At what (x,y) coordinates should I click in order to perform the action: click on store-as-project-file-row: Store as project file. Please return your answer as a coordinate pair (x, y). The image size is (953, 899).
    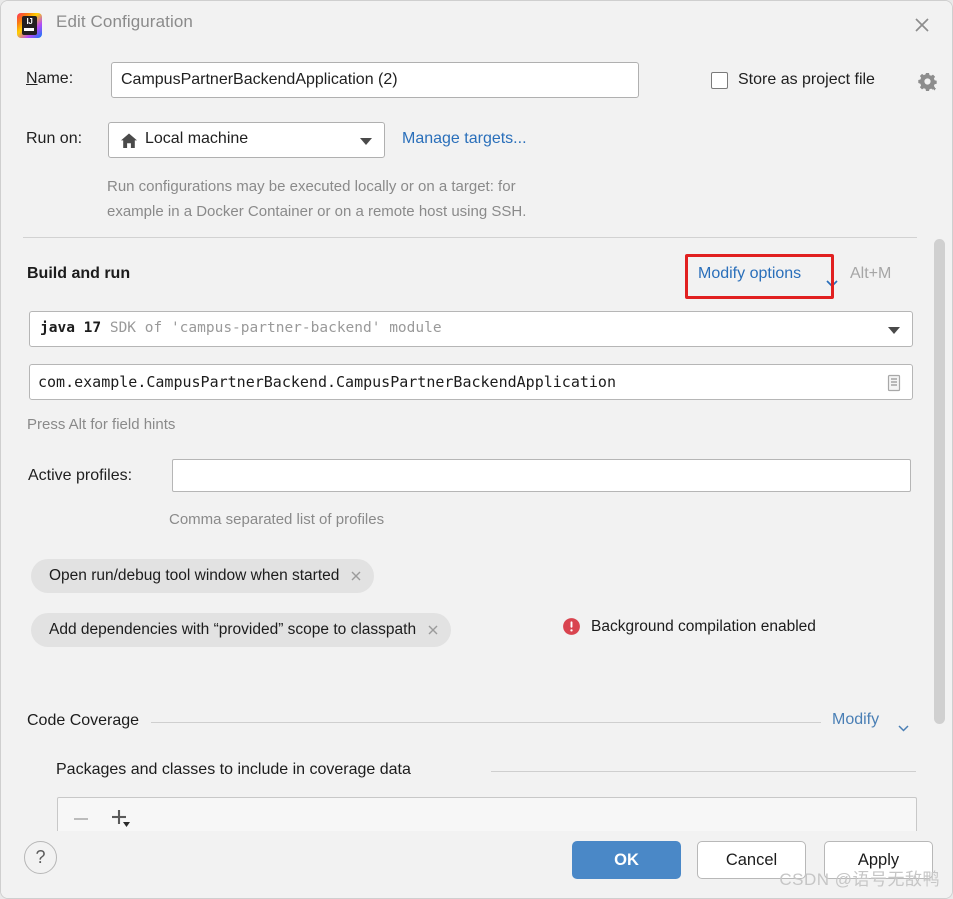
    Looking at the image, I should click on (793, 80).